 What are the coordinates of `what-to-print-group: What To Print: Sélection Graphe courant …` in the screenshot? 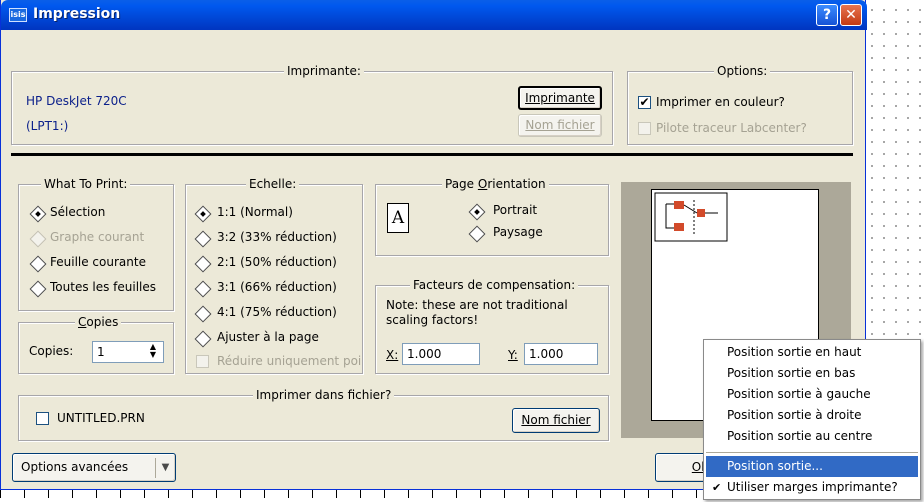 It's located at (96, 244).